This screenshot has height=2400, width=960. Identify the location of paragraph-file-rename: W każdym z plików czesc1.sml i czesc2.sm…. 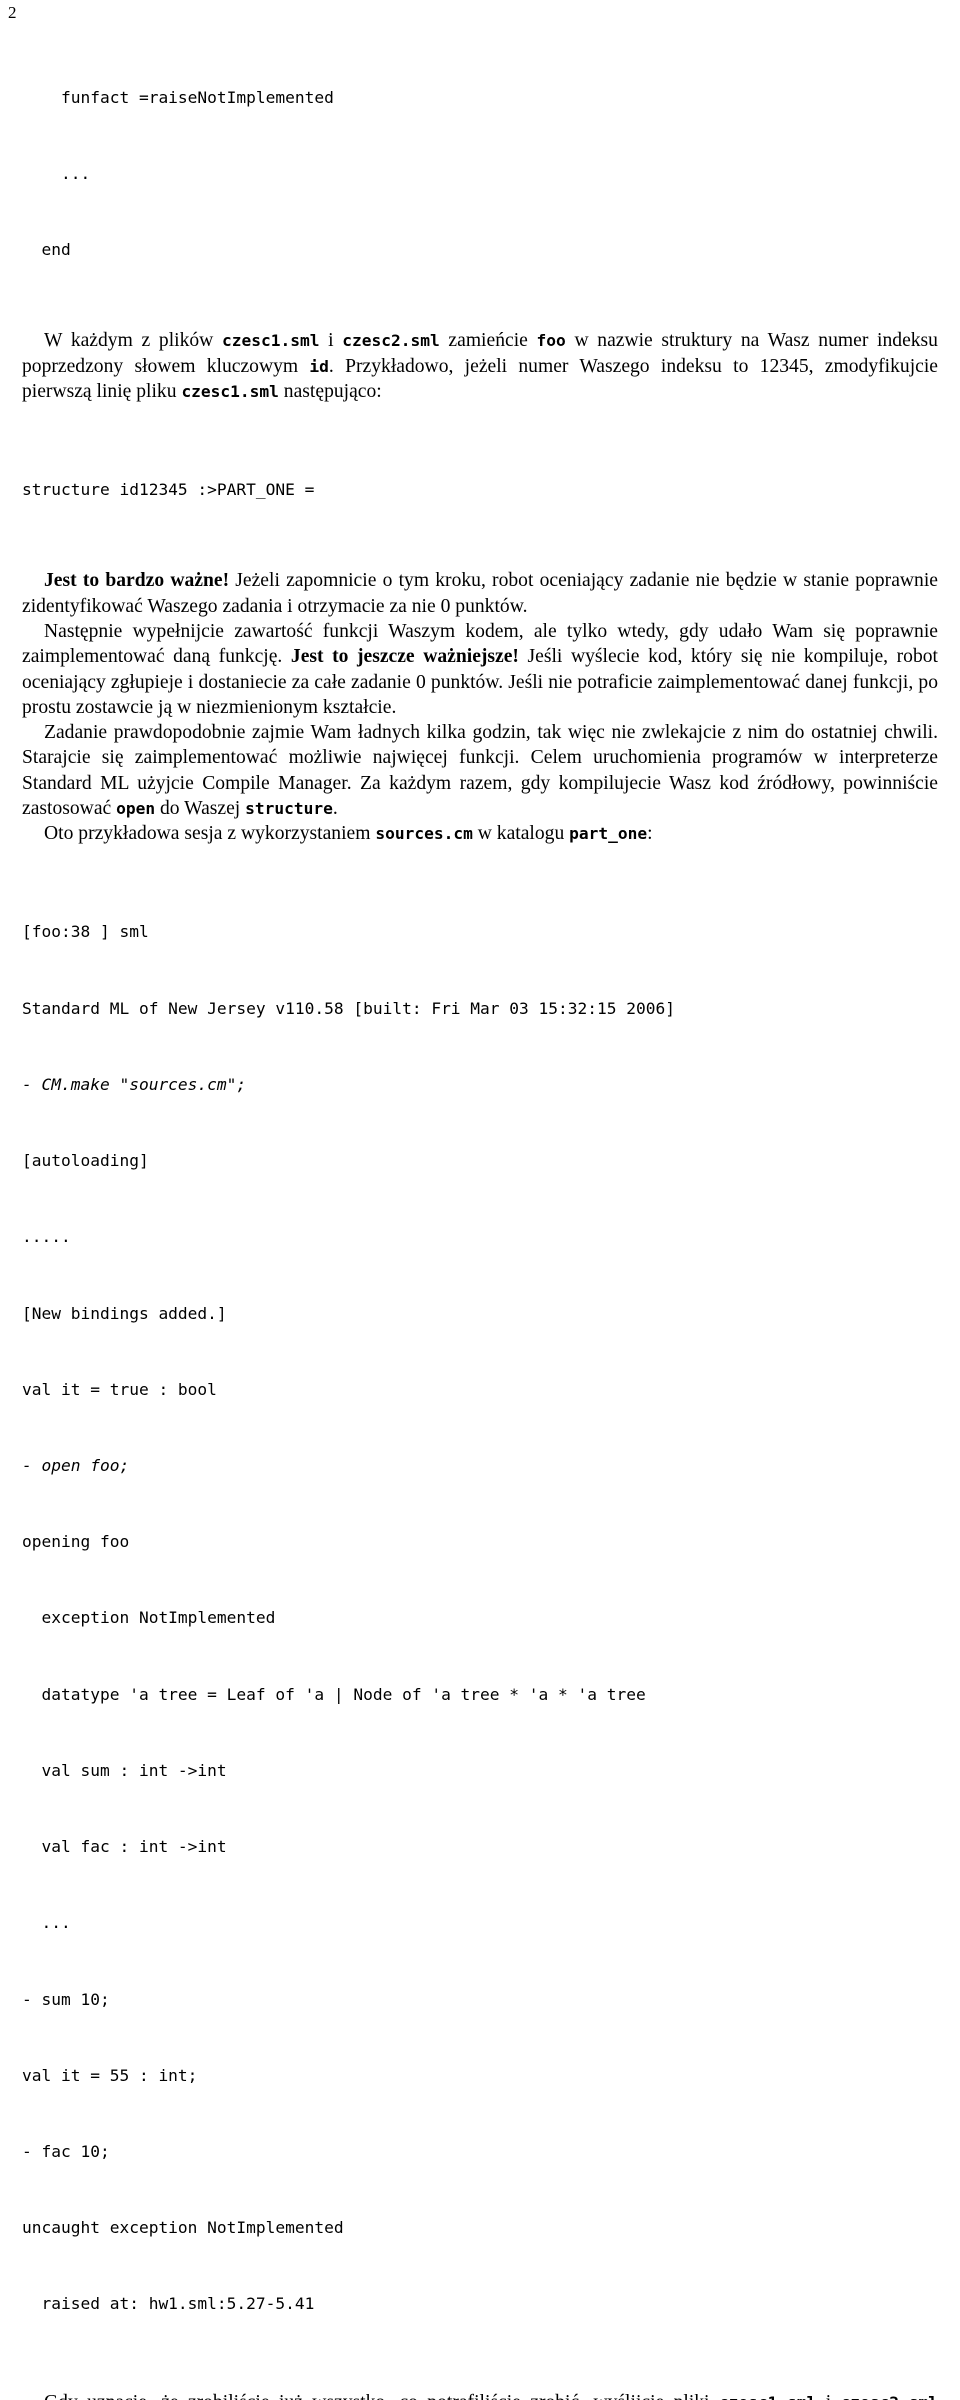
(480, 366).